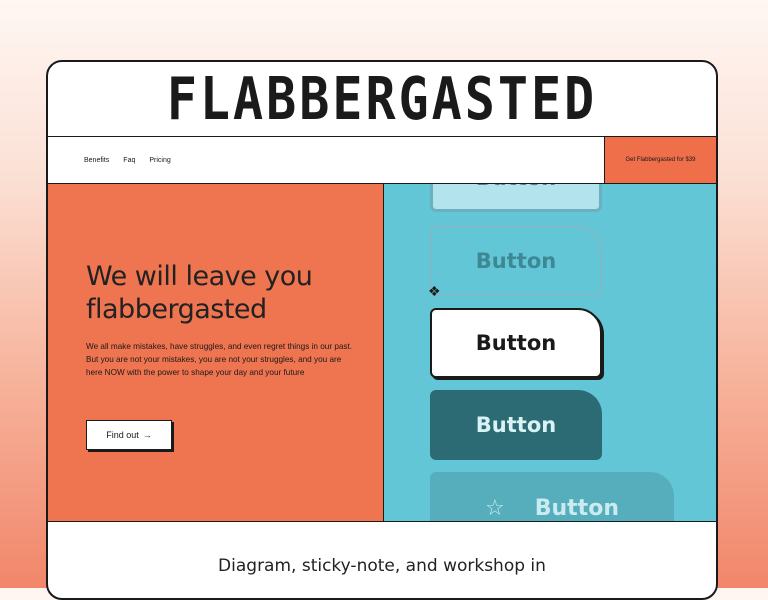 This screenshot has width=768, height=600. What do you see at coordinates (382, 102) in the screenshot?
I see `brand-logo: FLABBERGASTED` at bounding box center [382, 102].